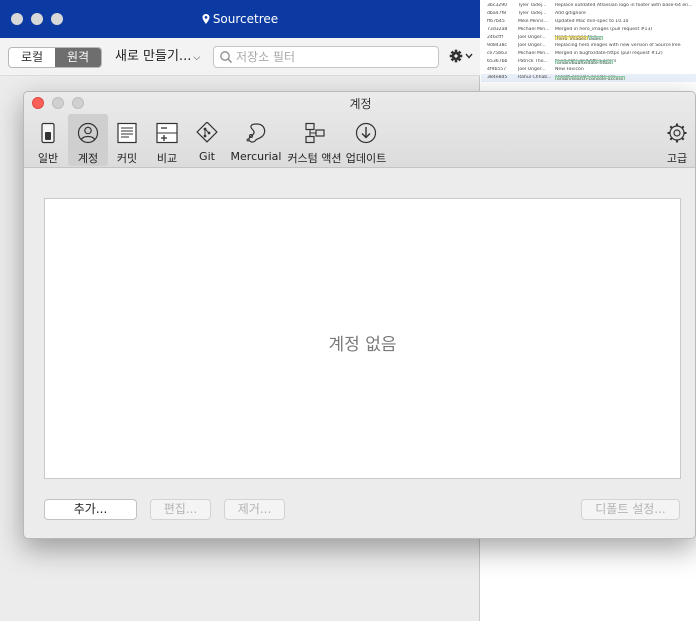 The width and height of the screenshot is (696, 621). I want to click on commit-hash: 9d8438c, so click(497, 45).